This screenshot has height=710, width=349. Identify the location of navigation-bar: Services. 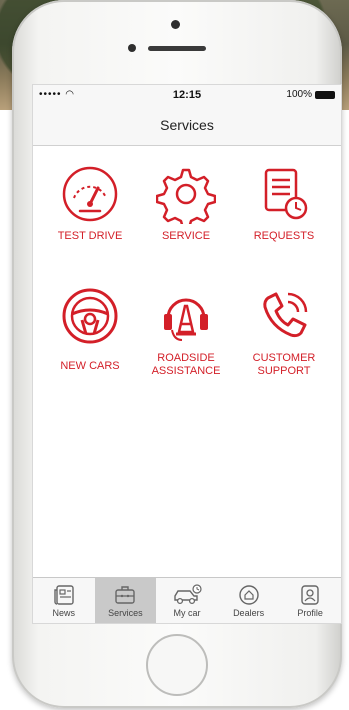
(187, 125).